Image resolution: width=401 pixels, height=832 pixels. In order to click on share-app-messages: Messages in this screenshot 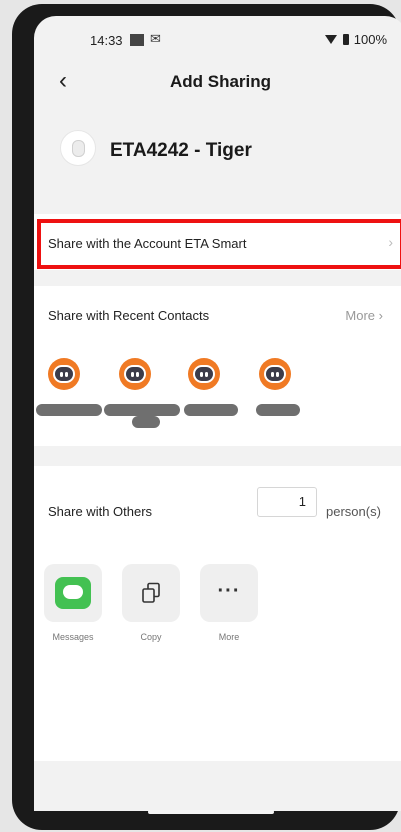, I will do `click(73, 603)`.